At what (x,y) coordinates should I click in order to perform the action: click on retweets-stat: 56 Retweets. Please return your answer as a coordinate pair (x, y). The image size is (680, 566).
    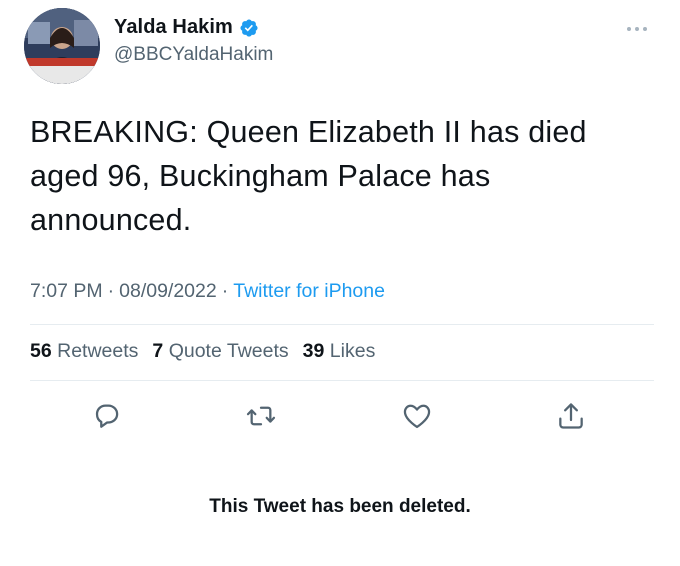
    Looking at the image, I should click on (84, 351).